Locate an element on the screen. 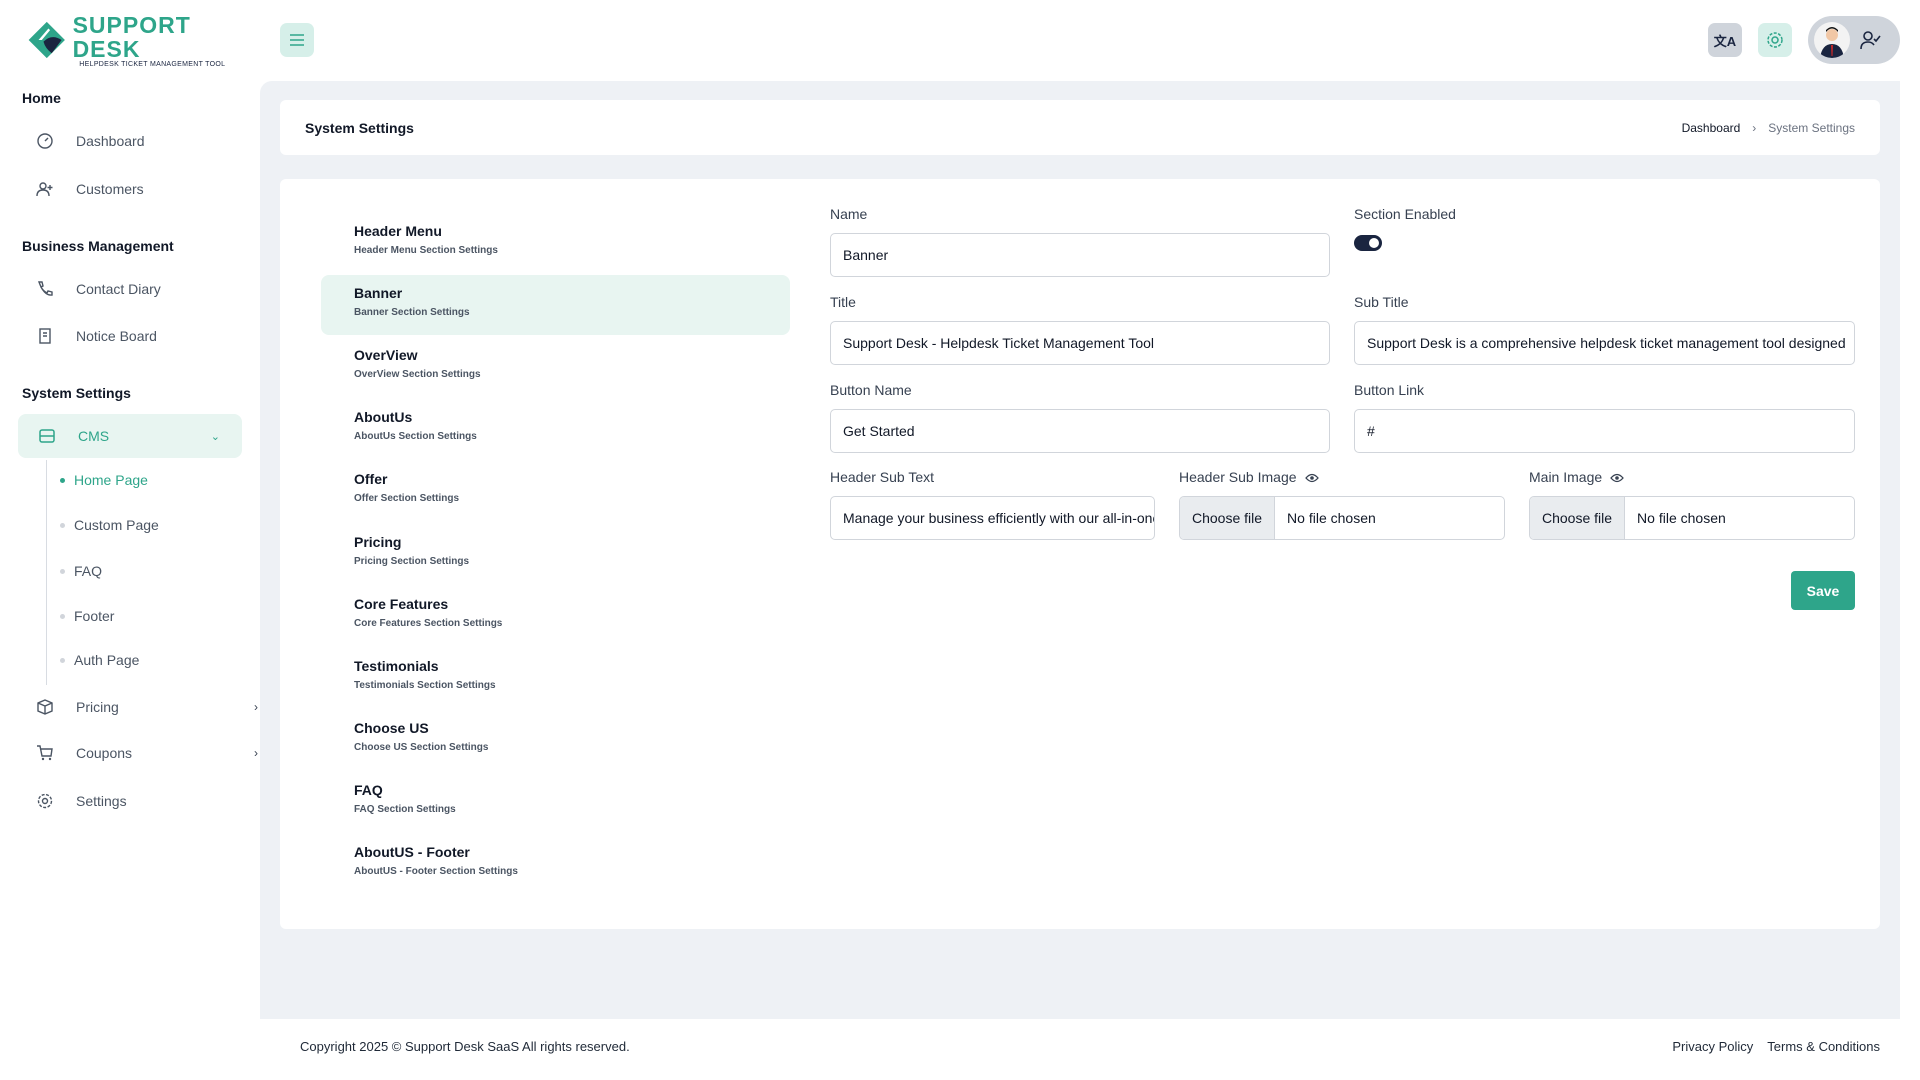 The height and width of the screenshot is (1080, 1920). avatar is located at coordinates (1832, 40).